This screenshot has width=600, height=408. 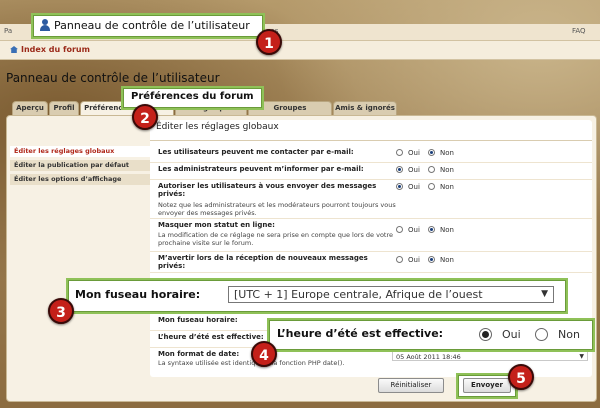 I want to click on nav-edit-display: Éditer les options d’affichage, so click(x=80, y=179).